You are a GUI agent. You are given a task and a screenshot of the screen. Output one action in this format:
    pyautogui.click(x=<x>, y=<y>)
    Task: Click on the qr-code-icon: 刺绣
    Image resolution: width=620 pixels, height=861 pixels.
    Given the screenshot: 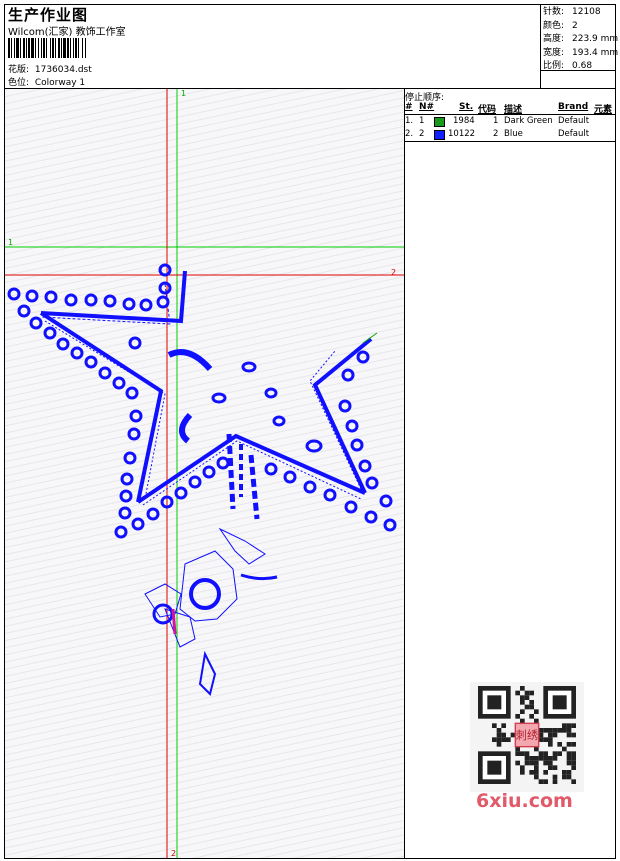 What is the action you would take?
    pyautogui.click(x=527, y=735)
    